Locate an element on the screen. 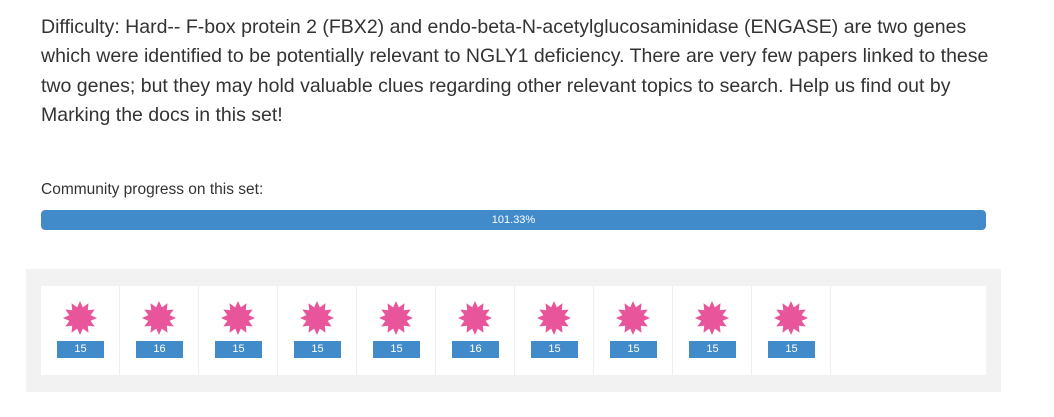 This screenshot has height=417, width=1054. progress-bar-fill: 101.33% is located at coordinates (513, 220).